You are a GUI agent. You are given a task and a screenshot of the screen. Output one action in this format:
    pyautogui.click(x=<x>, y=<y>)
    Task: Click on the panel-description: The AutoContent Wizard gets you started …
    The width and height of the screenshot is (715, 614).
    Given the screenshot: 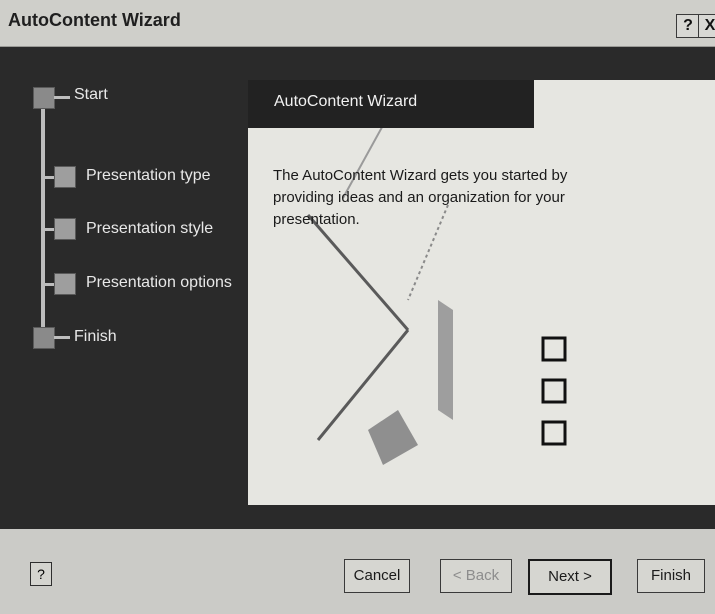 What is the action you would take?
    pyautogui.click(x=420, y=197)
    